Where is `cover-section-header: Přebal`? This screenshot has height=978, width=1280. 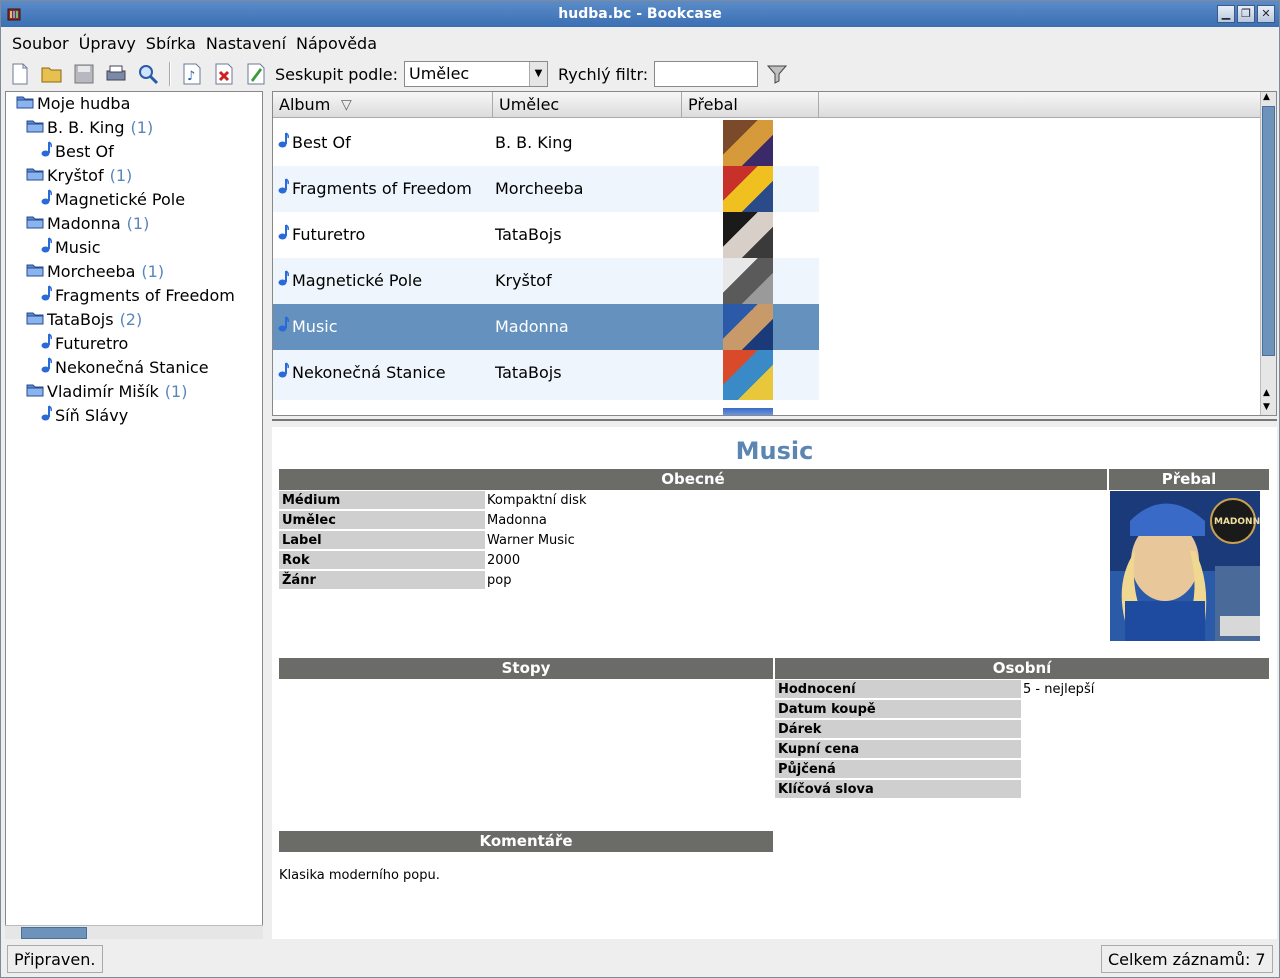 cover-section-header: Přebal is located at coordinates (1189, 479).